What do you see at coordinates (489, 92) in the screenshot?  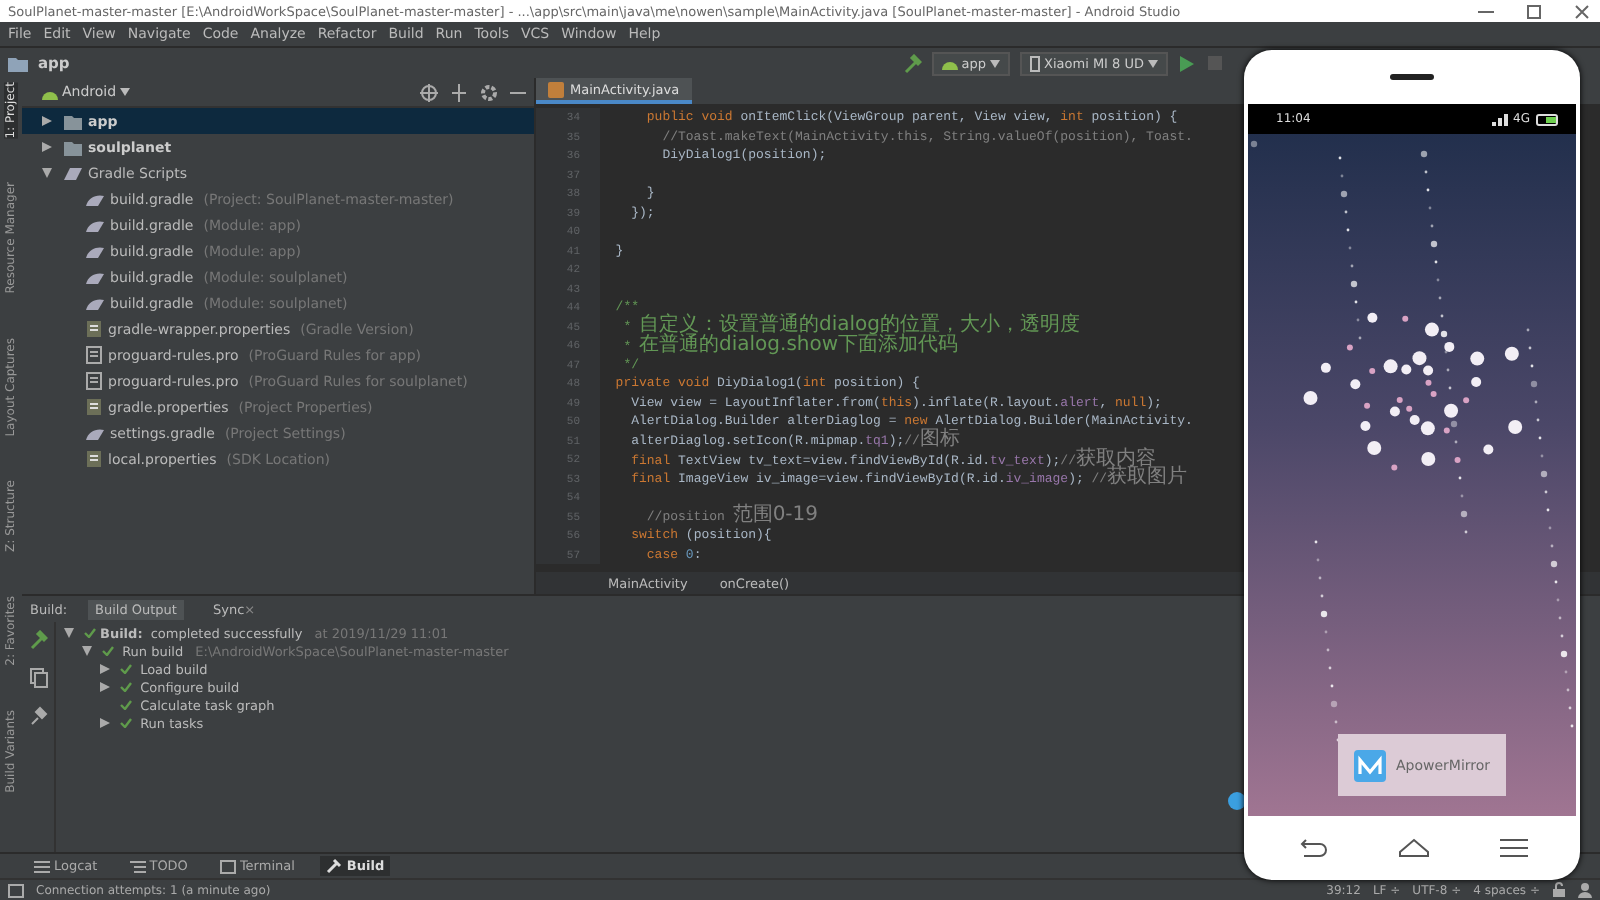 I see `settings-icon` at bounding box center [489, 92].